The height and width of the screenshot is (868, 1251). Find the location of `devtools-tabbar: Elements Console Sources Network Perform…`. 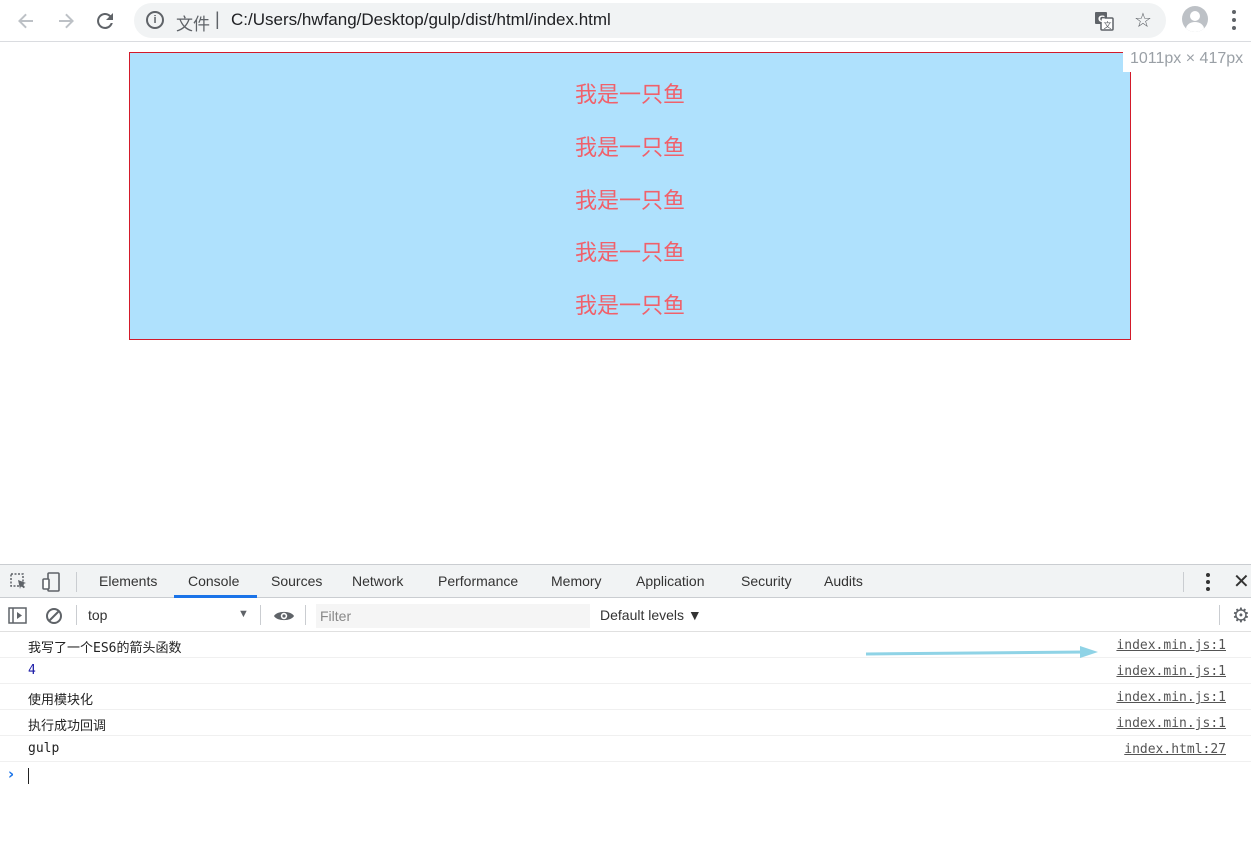

devtools-tabbar: Elements Console Sources Network Perform… is located at coordinates (625, 581).